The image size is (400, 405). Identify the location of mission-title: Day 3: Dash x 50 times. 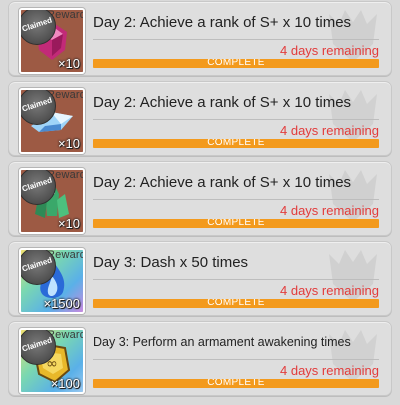
(171, 262).